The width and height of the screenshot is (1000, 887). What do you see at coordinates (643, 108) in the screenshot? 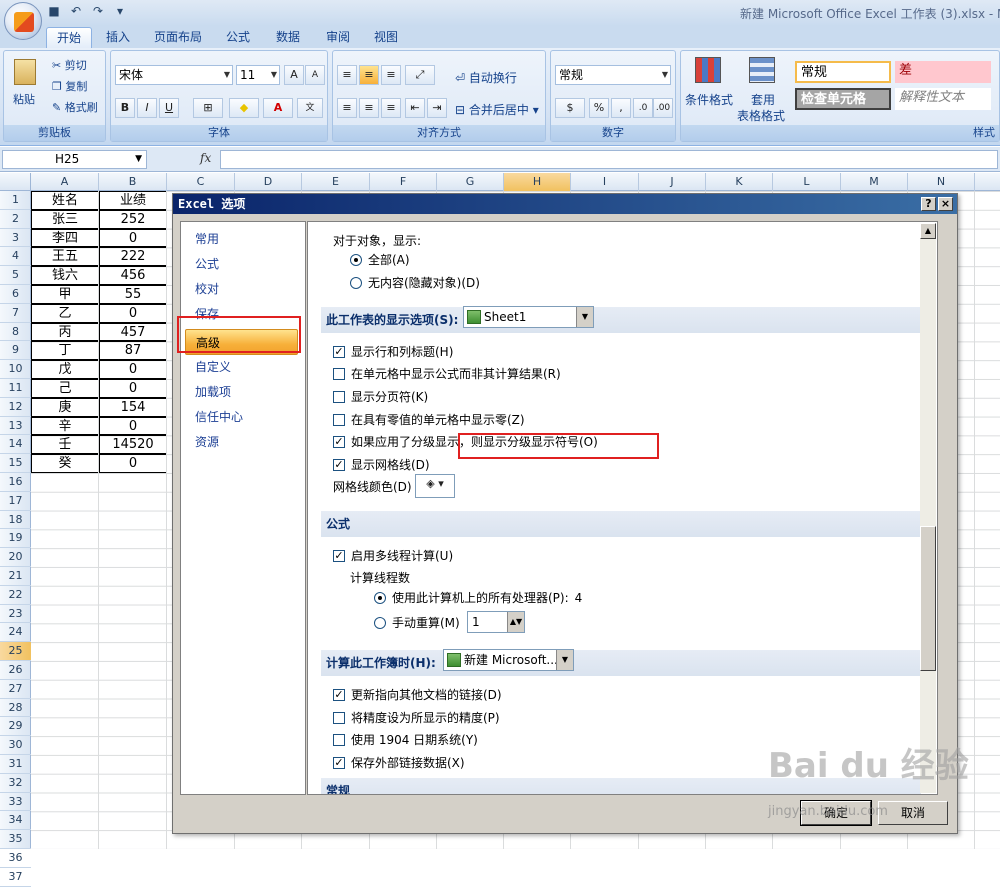
I see `increase-decimal-icon: .0` at bounding box center [643, 108].